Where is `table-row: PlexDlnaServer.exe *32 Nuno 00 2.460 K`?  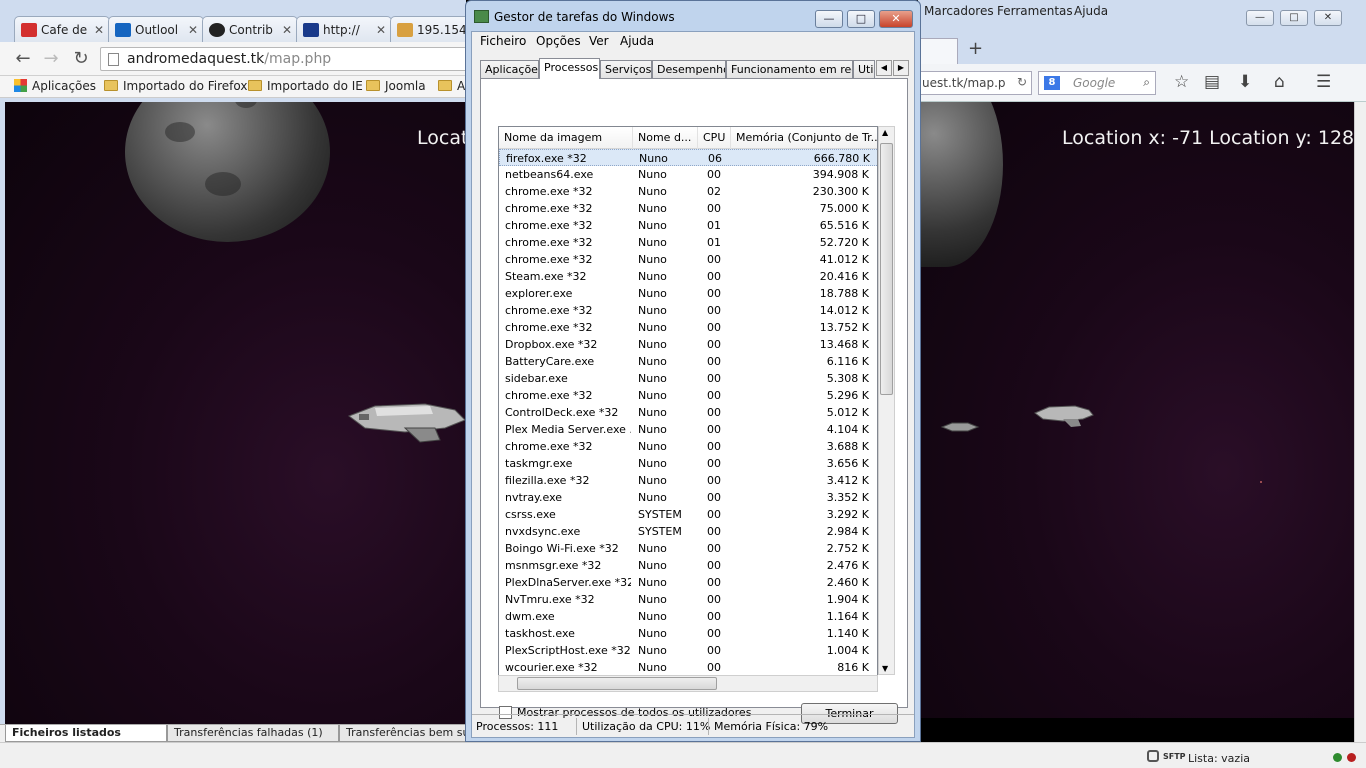 table-row: PlexDlnaServer.exe *32 Nuno 00 2.460 K is located at coordinates (688, 582).